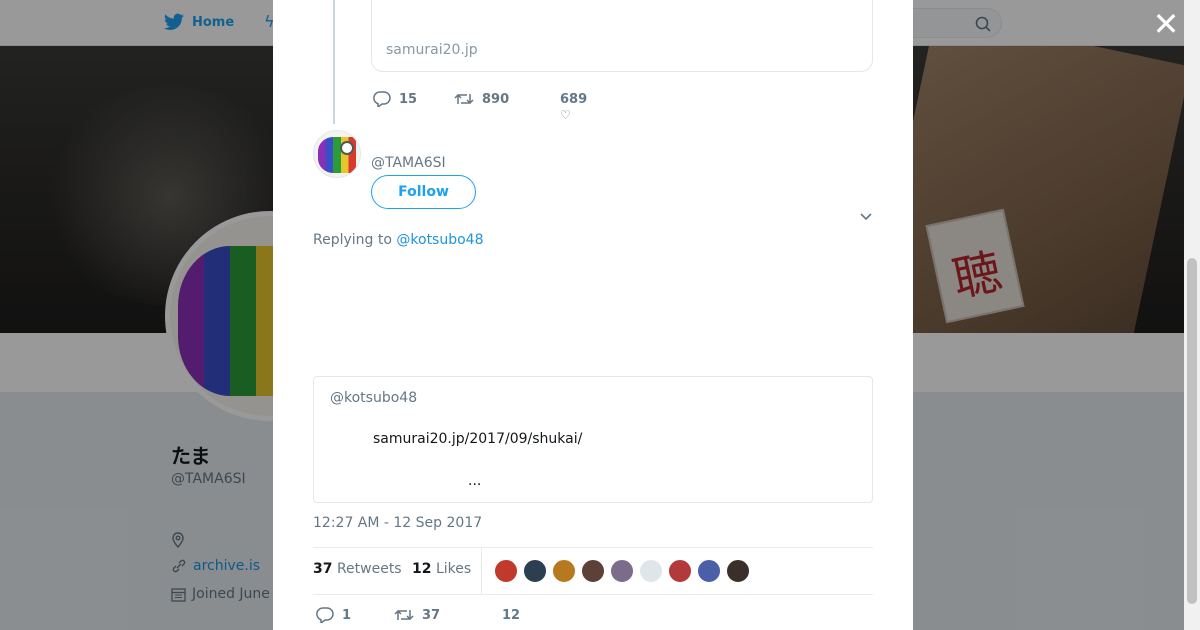  I want to click on retweet-count: 890, so click(496, 99).